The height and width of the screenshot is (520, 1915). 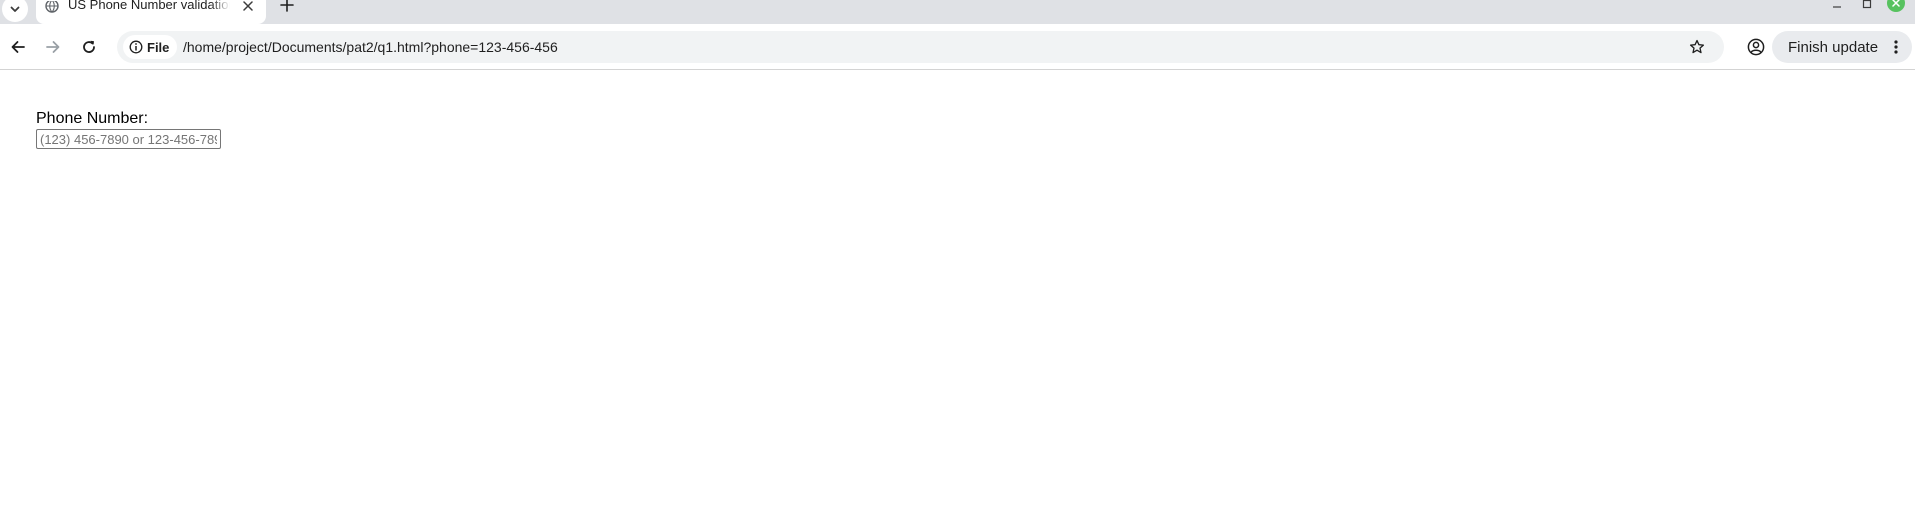 I want to click on forward-button, so click(x=53, y=47).